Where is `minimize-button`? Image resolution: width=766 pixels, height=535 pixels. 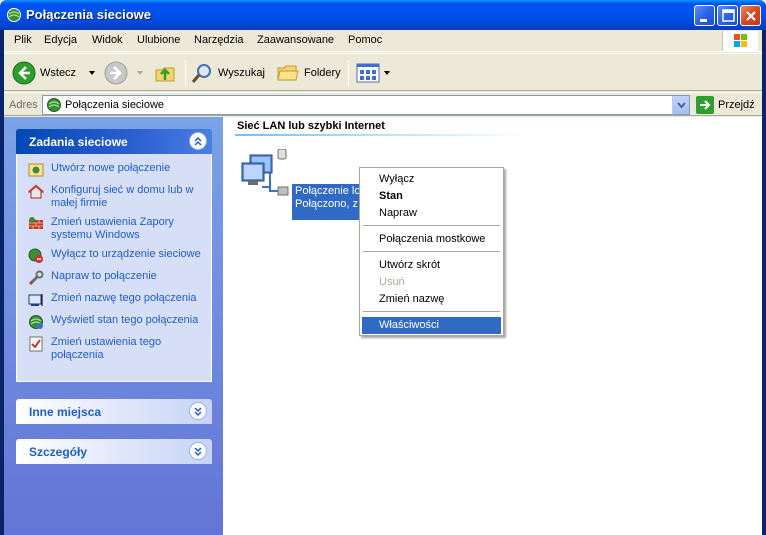 minimize-button is located at coordinates (704, 15).